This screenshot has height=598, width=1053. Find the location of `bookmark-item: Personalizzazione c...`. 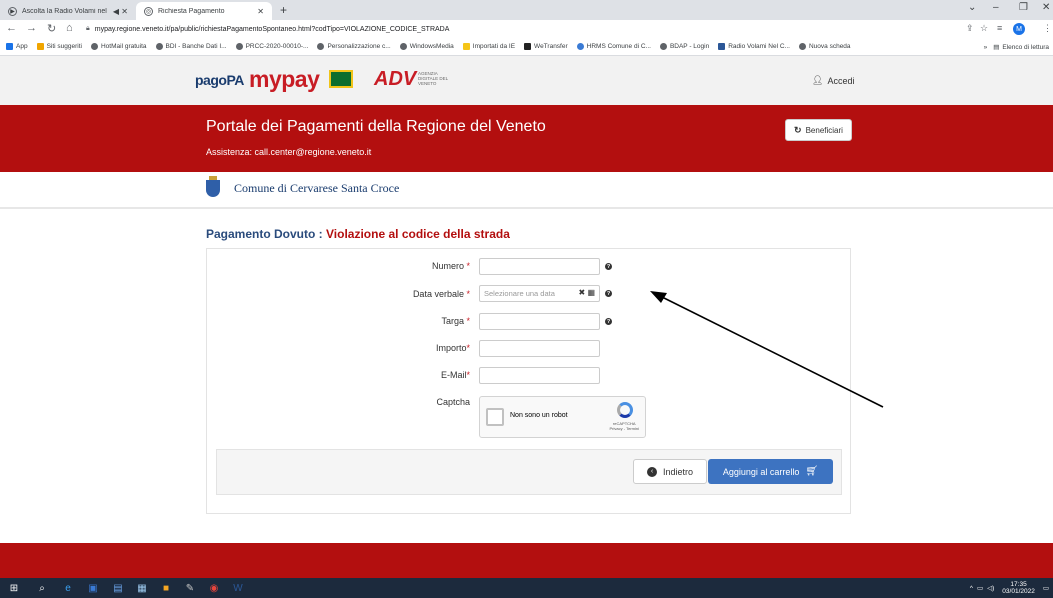

bookmark-item: Personalizzazione c... is located at coordinates (354, 46).